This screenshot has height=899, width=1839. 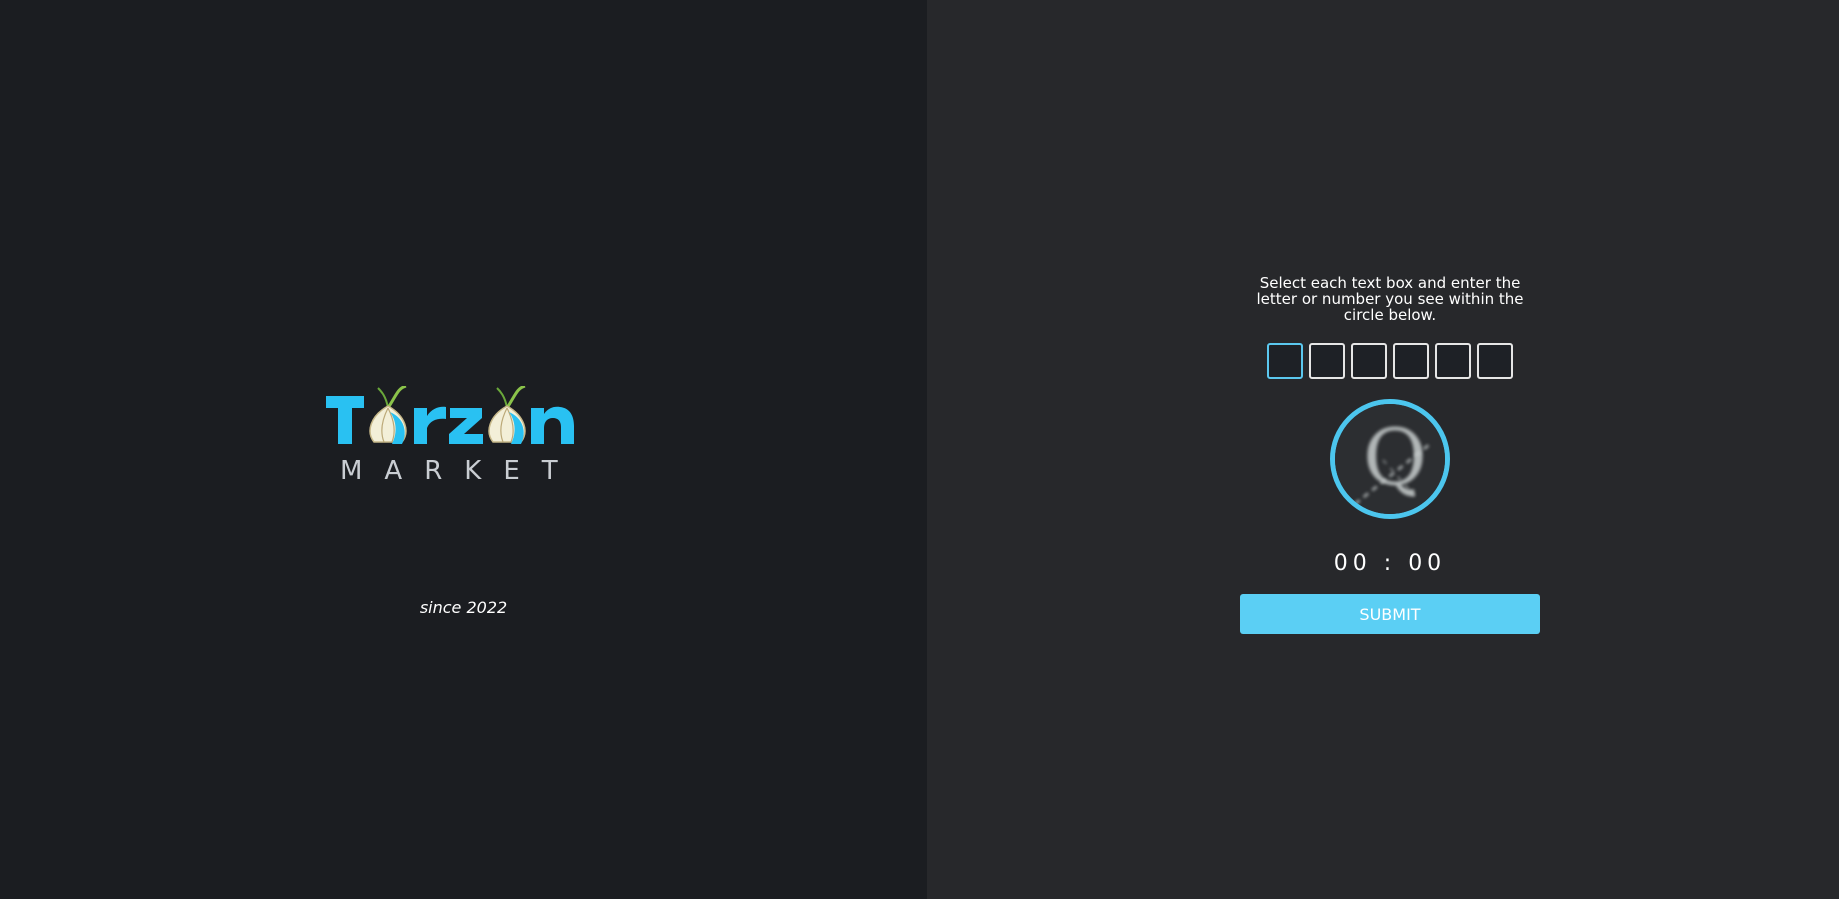 I want to click on captcha-image-wrapper: Q, so click(x=1390, y=459).